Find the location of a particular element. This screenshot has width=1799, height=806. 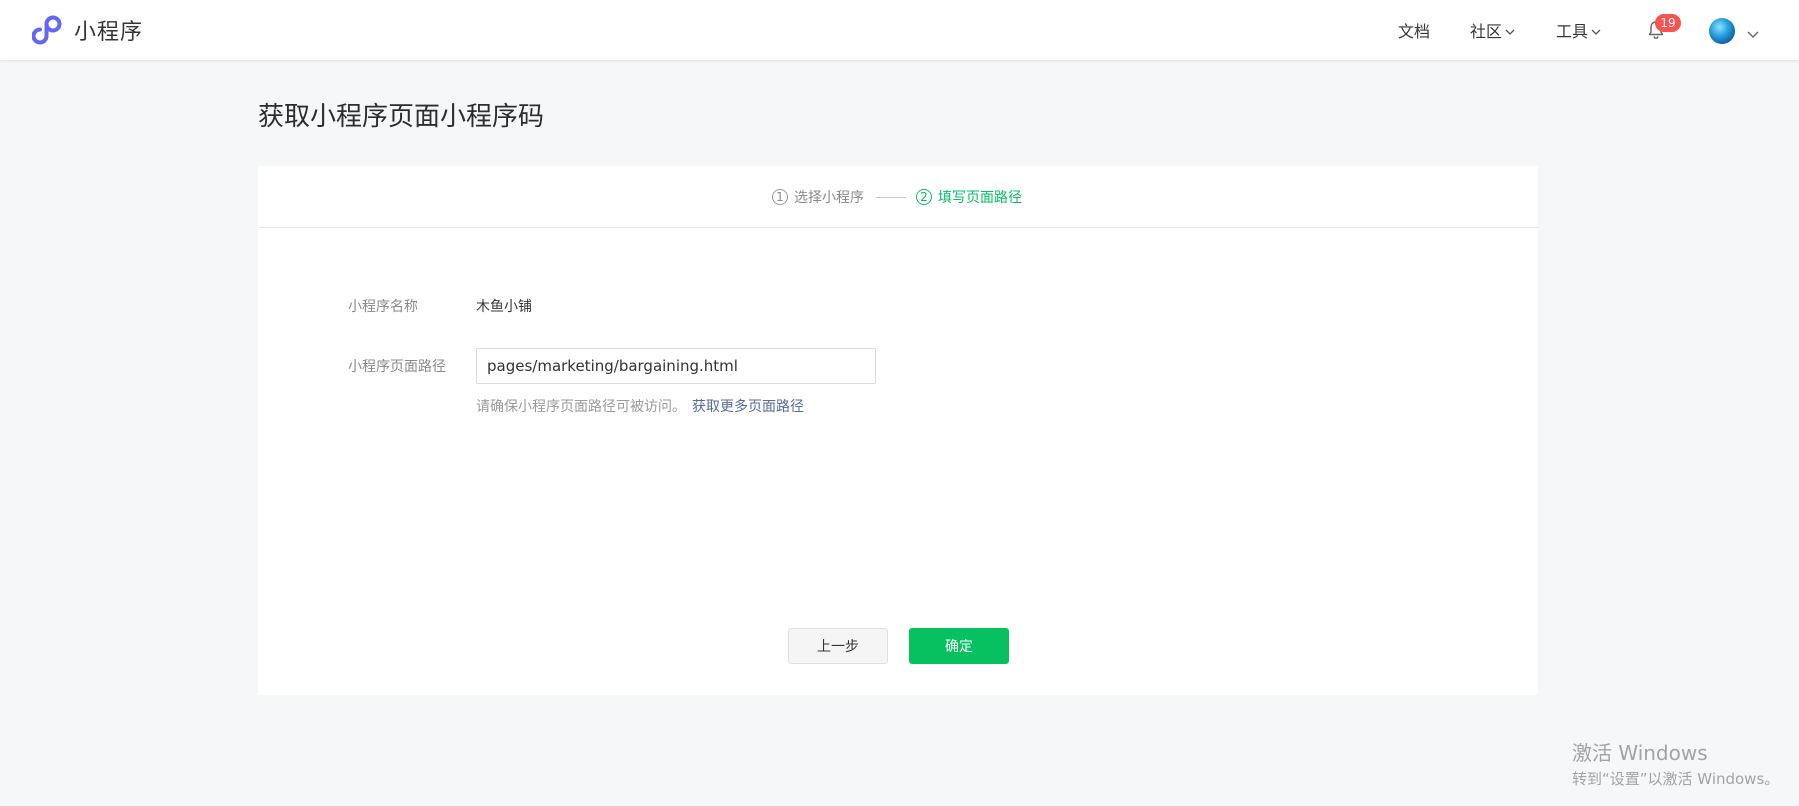

nav-community: 社区 is located at coordinates (1492, 30).